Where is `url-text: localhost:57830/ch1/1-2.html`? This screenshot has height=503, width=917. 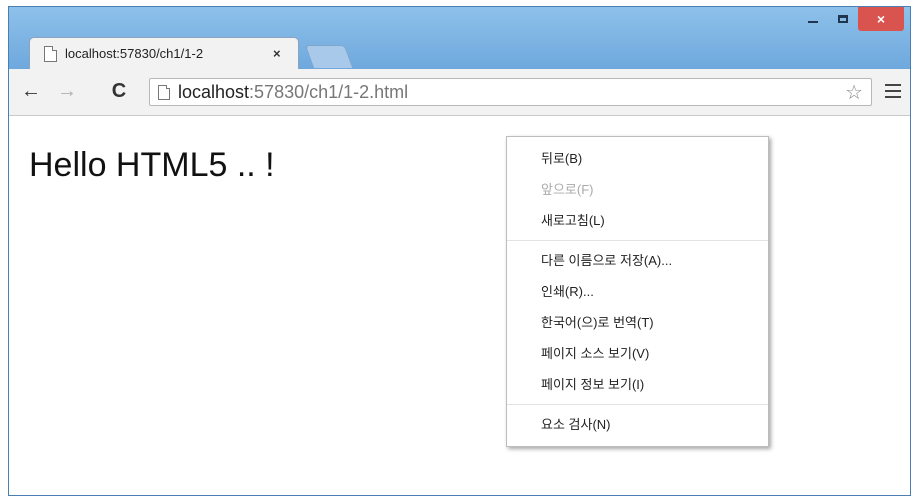 url-text: localhost:57830/ch1/1-2.html is located at coordinates (293, 92).